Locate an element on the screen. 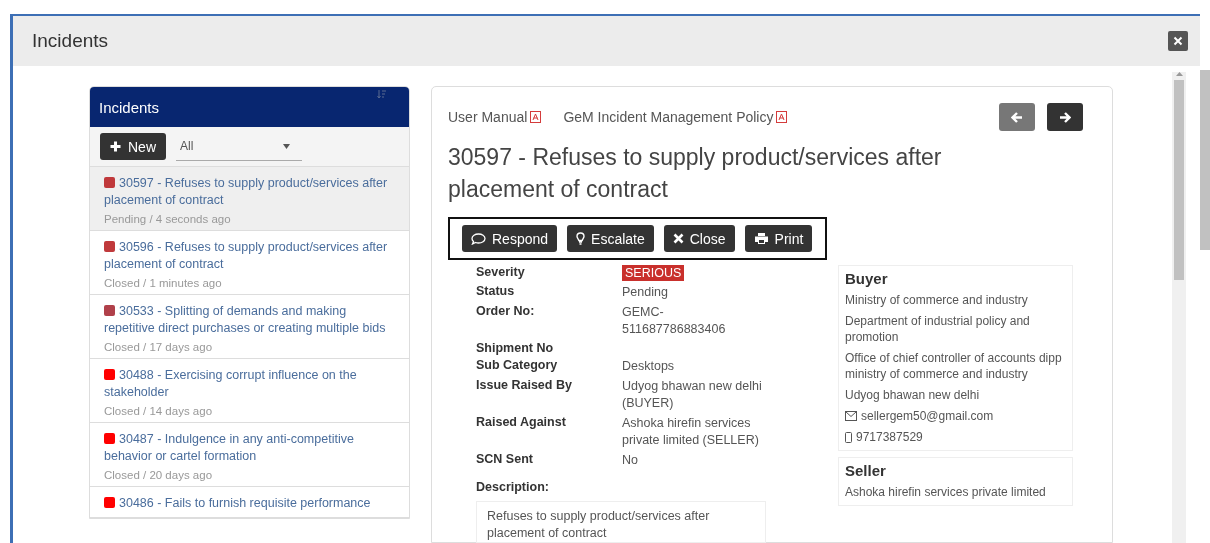 The height and width of the screenshot is (543, 1210). next-button is located at coordinates (1065, 117).